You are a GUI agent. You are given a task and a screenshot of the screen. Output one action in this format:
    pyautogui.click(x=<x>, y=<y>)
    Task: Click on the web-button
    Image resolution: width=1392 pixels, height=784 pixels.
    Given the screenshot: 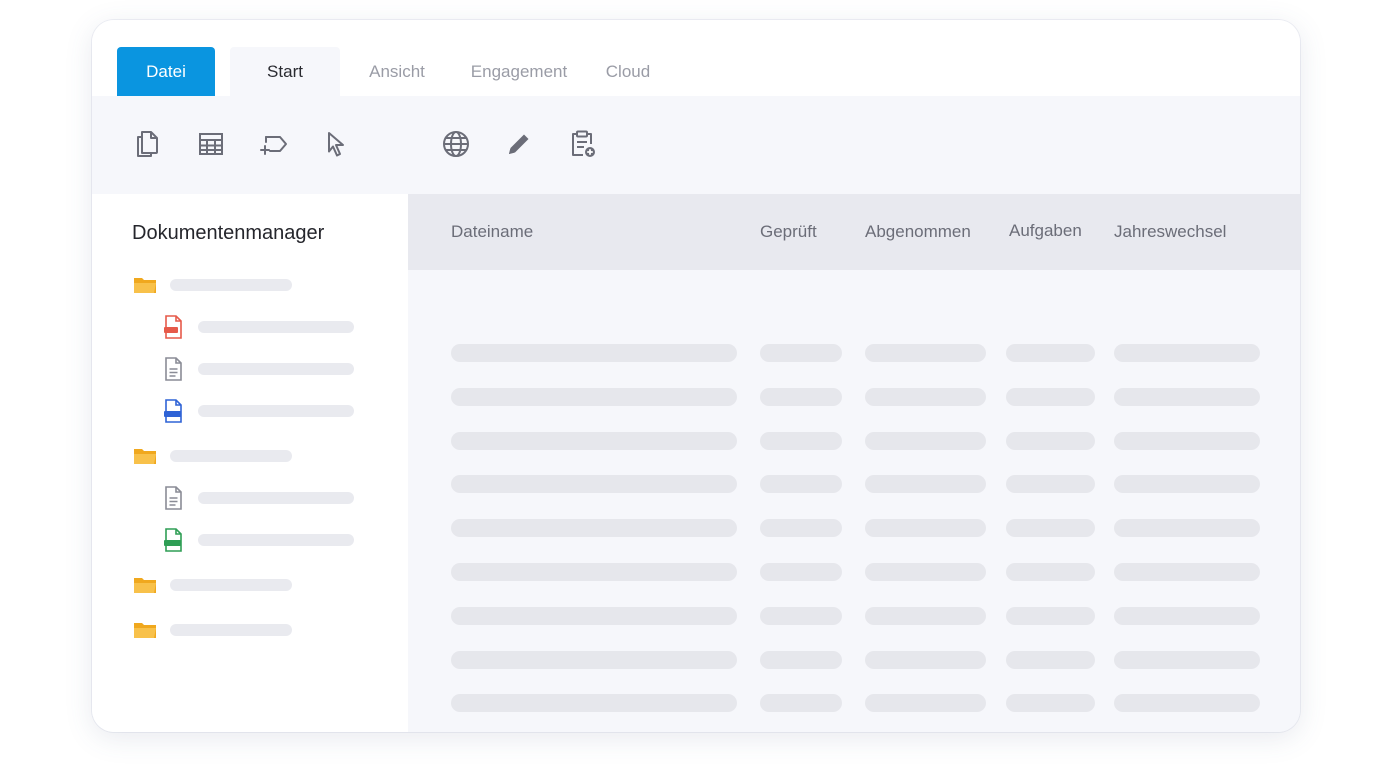 What is the action you would take?
    pyautogui.click(x=456, y=144)
    